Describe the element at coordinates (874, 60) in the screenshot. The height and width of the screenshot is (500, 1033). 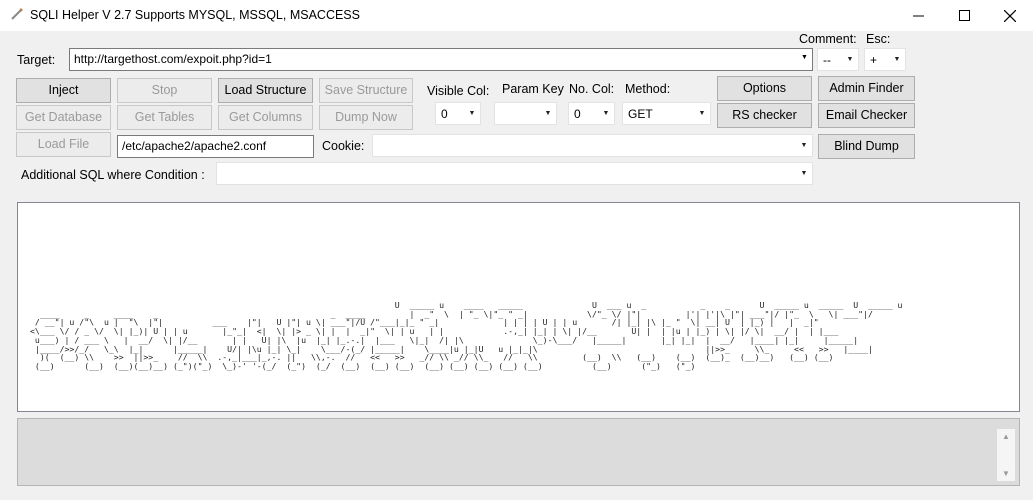
I see `esc-value: +` at that location.